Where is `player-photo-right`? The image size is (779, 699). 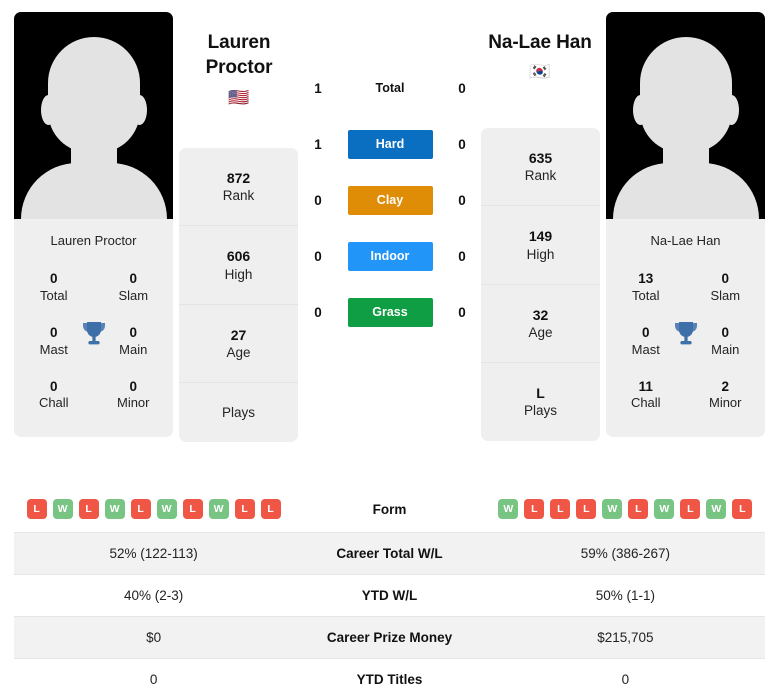 player-photo-right is located at coordinates (685, 115).